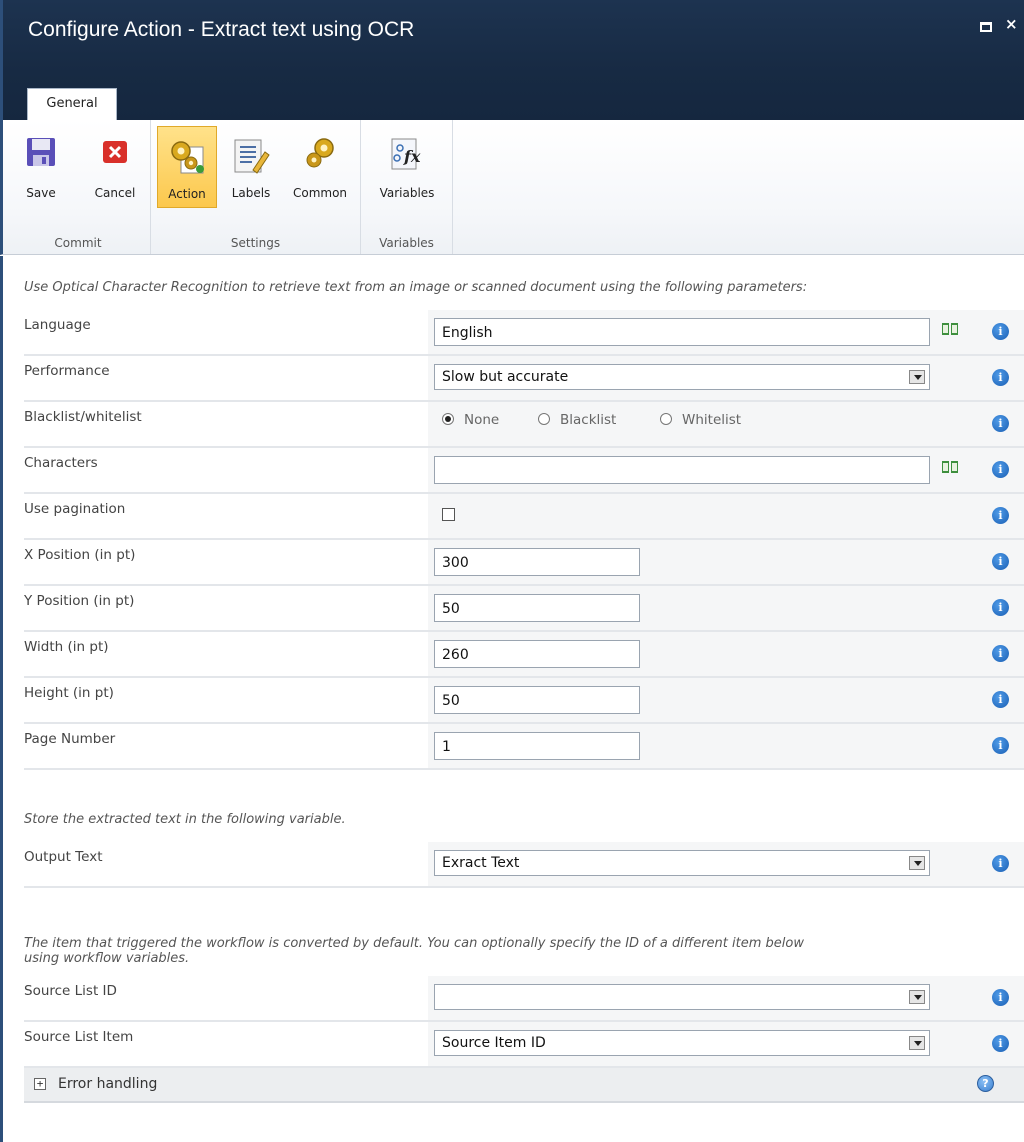 The height and width of the screenshot is (1142, 1024). I want to click on ribbon-group-label-settings: Settings, so click(255, 243).